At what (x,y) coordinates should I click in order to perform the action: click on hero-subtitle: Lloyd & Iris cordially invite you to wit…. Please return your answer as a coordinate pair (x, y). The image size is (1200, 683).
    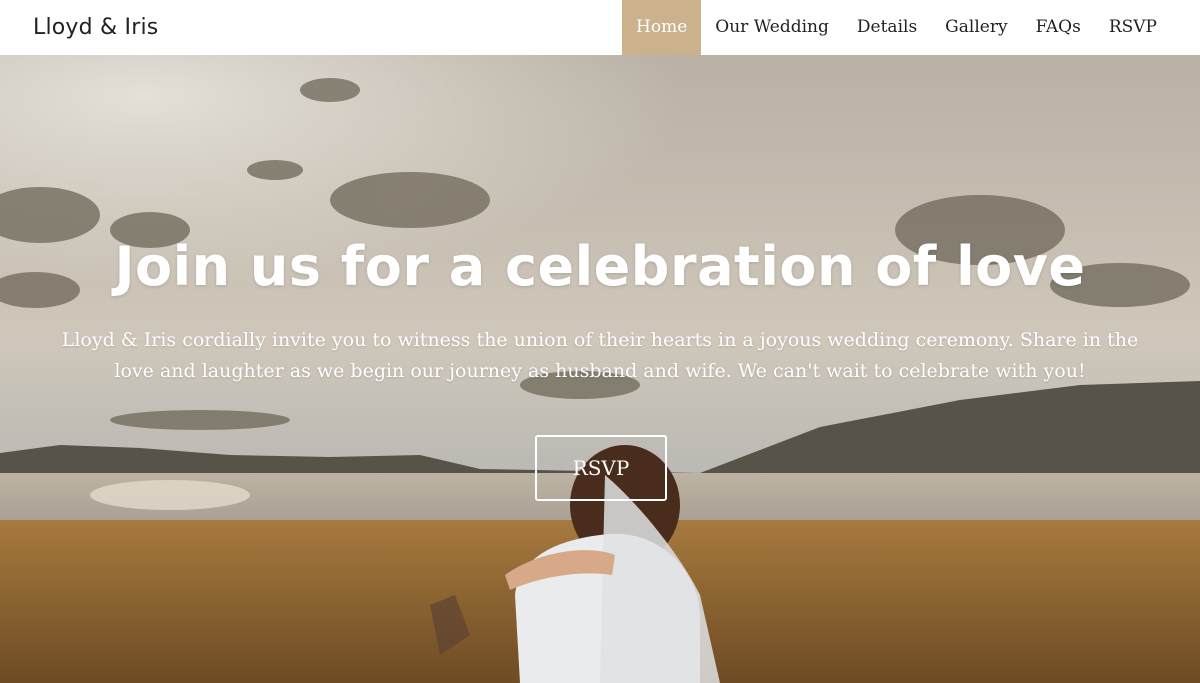
    Looking at the image, I should click on (600, 355).